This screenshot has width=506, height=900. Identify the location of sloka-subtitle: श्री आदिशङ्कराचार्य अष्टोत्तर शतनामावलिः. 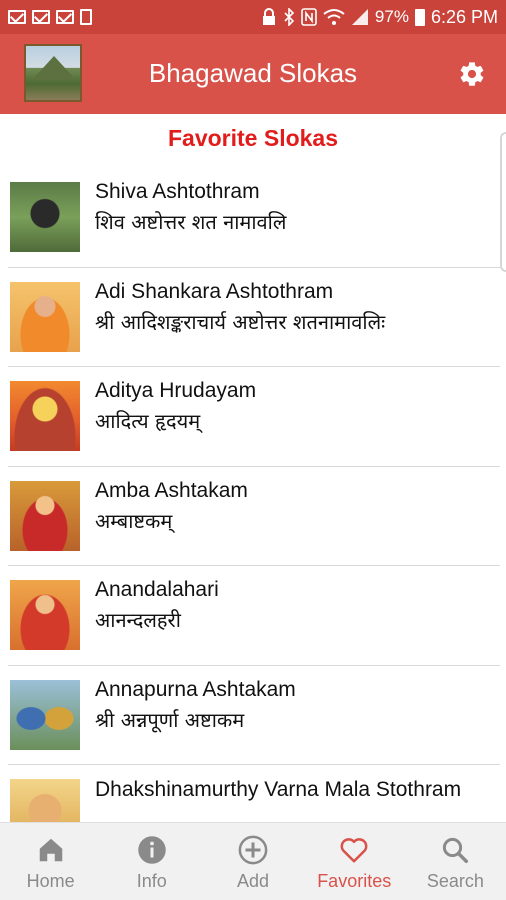
(240, 321).